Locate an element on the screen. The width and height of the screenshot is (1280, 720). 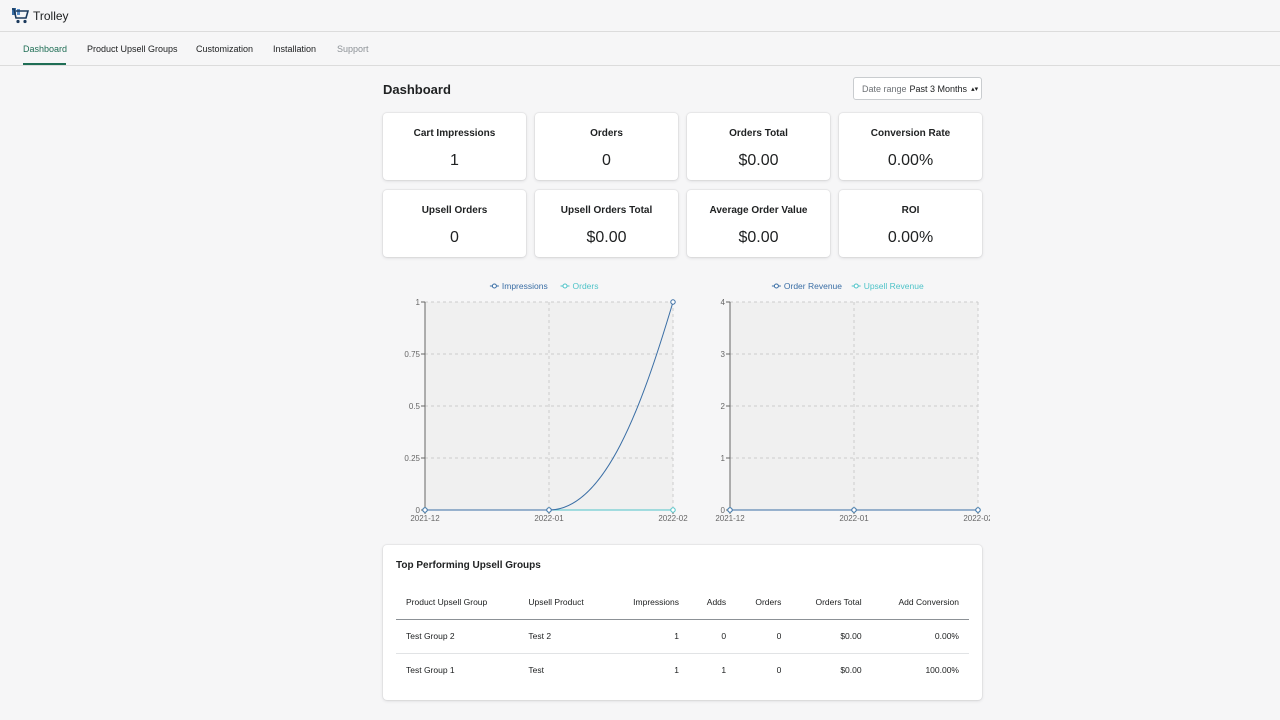
column-header: Adds is located at coordinates (713, 602).